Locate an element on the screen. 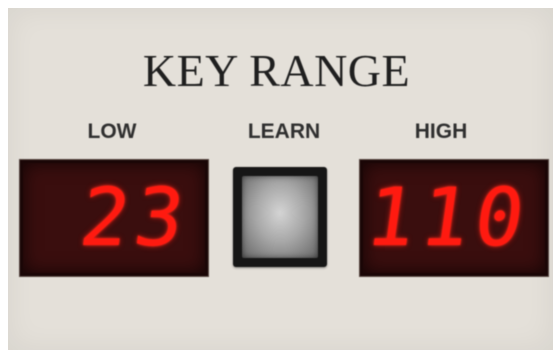 The width and height of the screenshot is (553, 350). learn-button is located at coordinates (280, 217).